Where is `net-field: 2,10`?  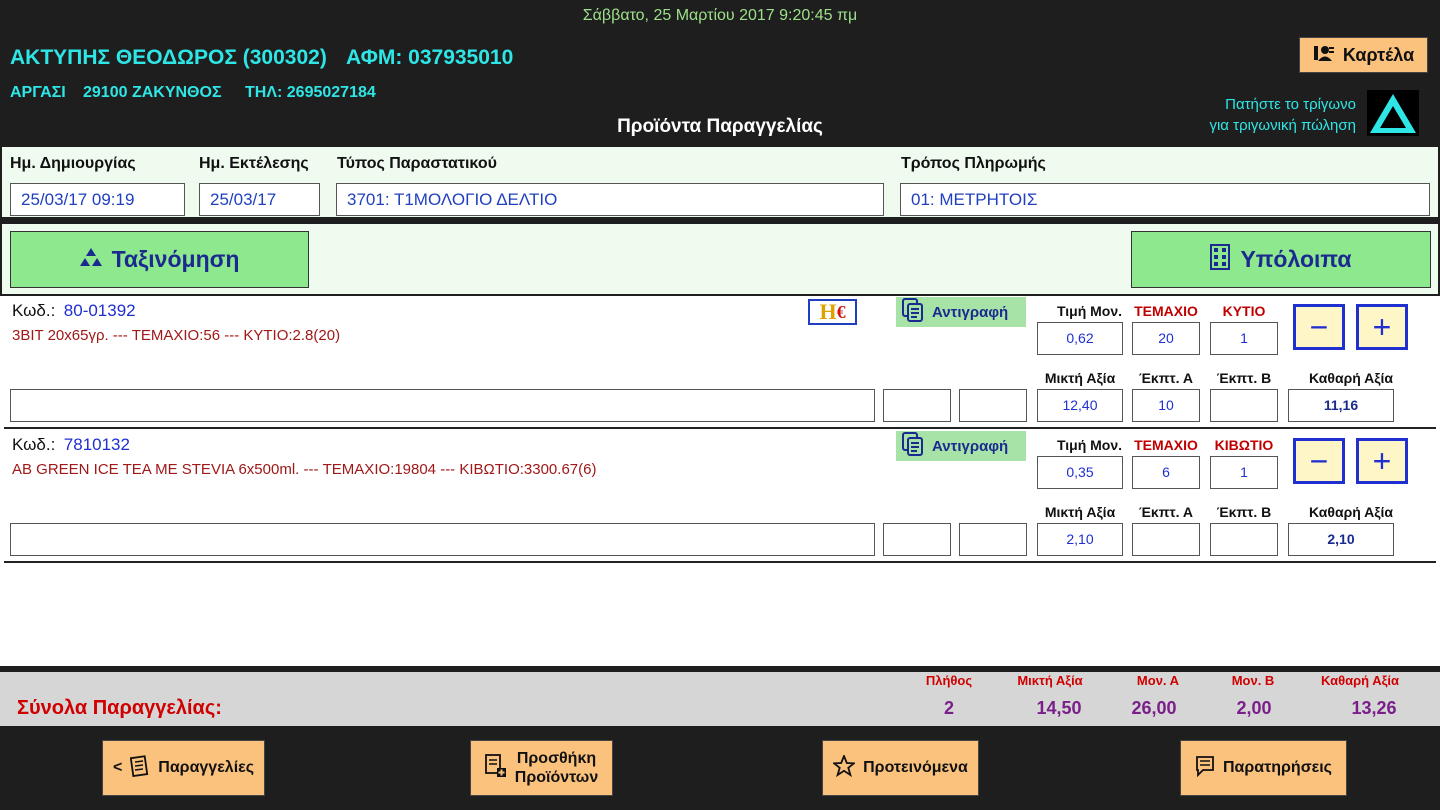 net-field: 2,10 is located at coordinates (1341, 539).